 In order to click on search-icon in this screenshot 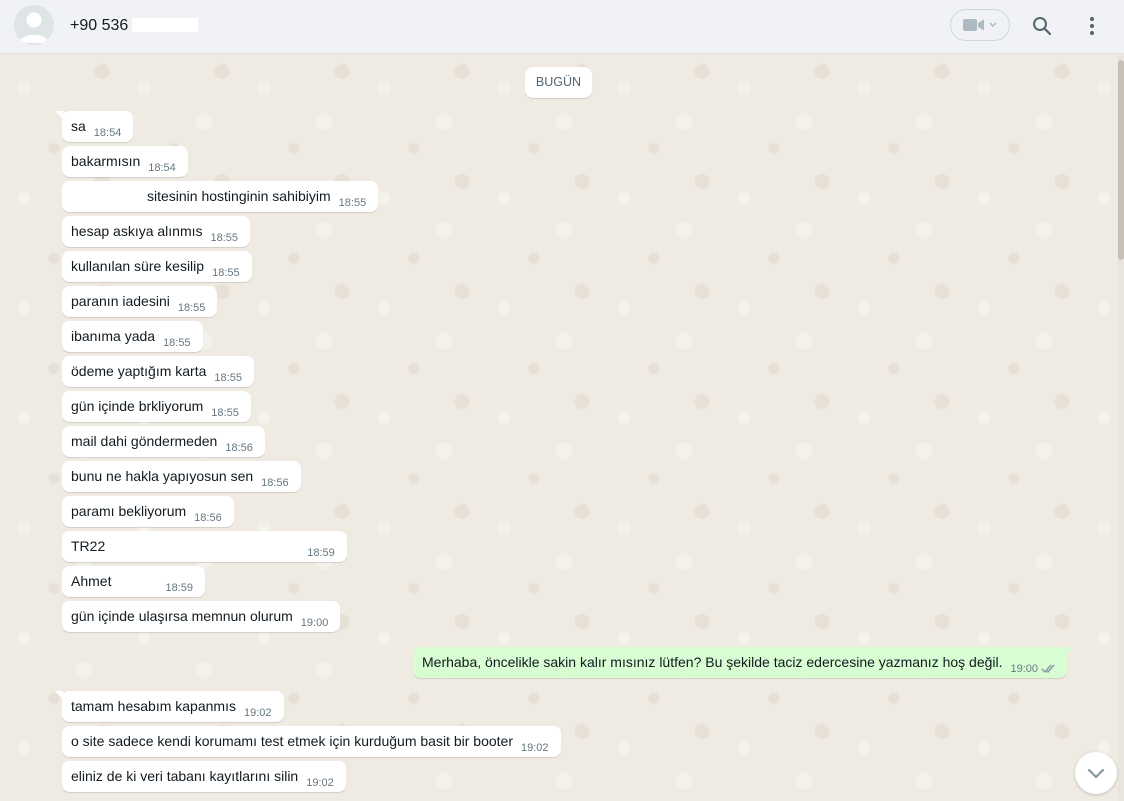, I will do `click(1042, 26)`.